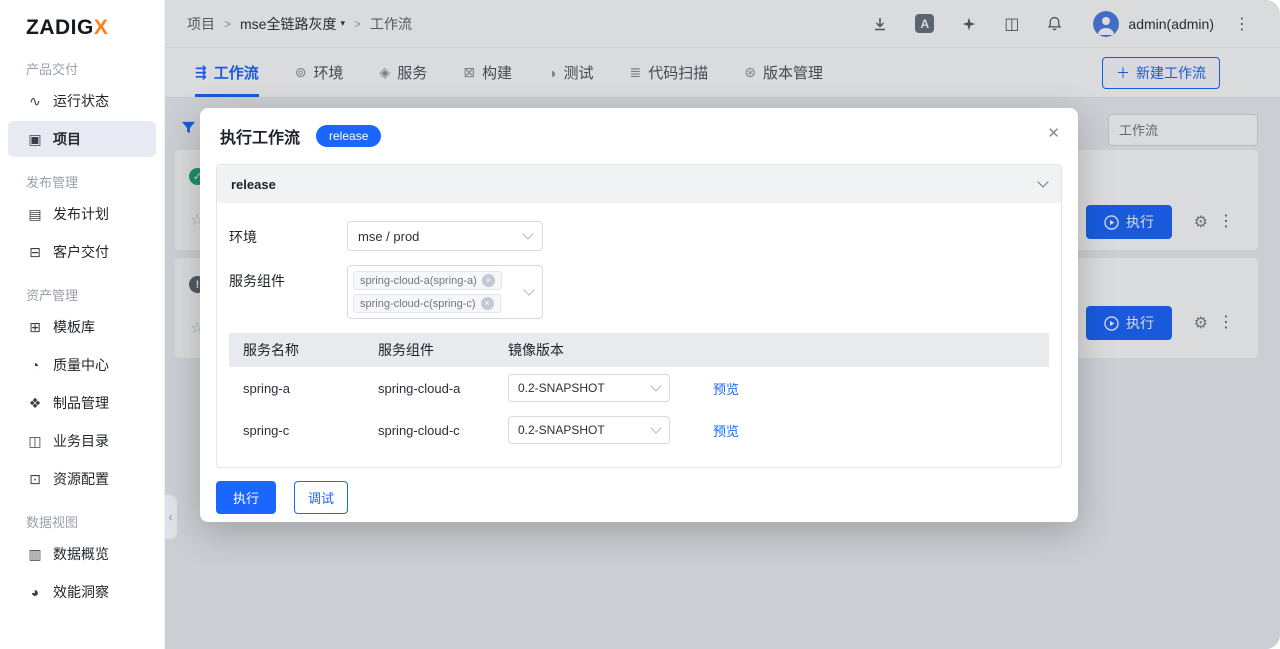  Describe the element at coordinates (253, 184) in the screenshot. I see `stage-panel-title: release` at that location.